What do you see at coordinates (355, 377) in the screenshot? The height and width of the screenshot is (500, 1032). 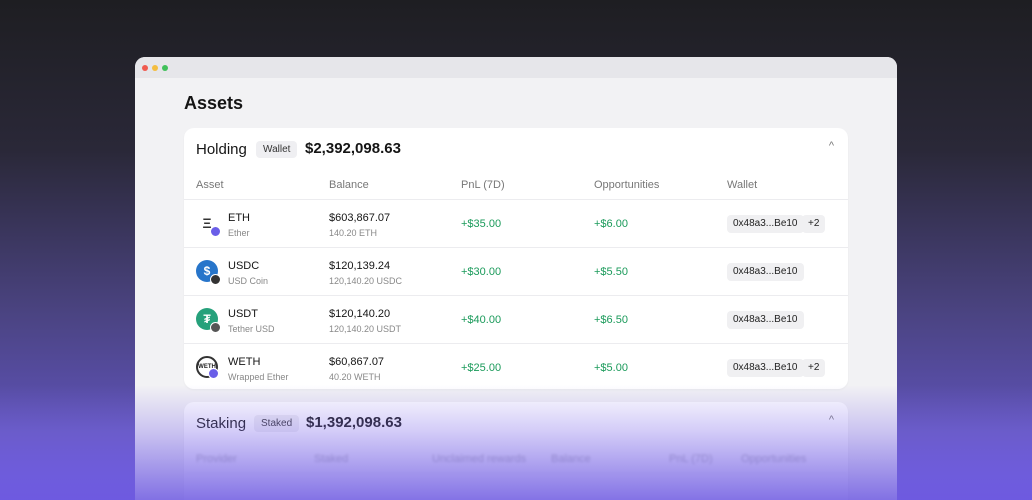 I see `asset-balance-amount: 40.20 WETH` at bounding box center [355, 377].